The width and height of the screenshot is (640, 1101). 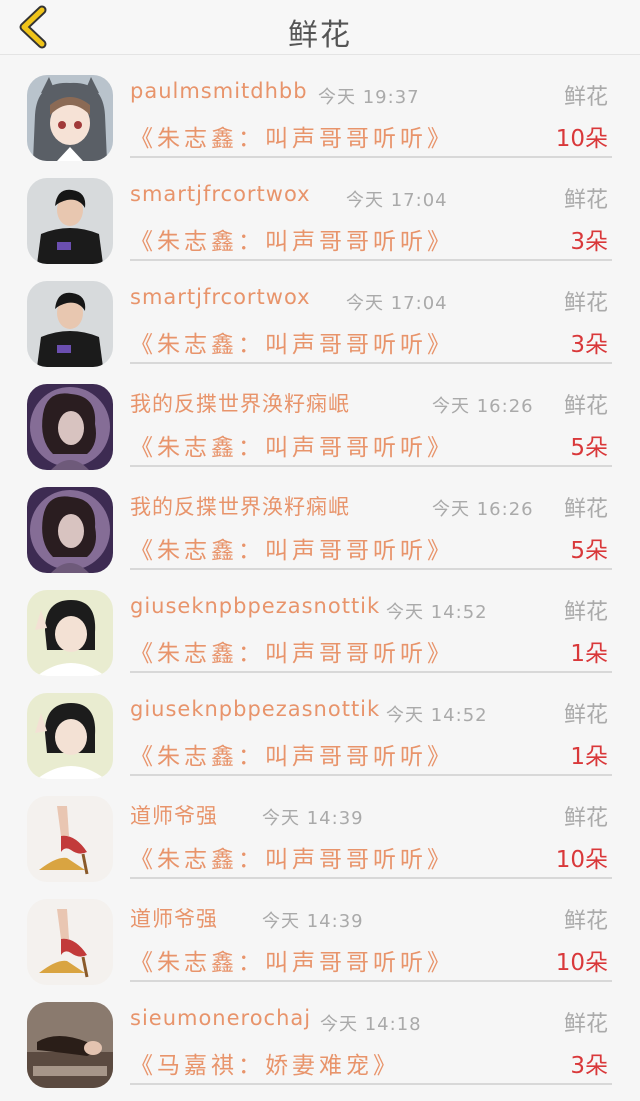 I want to click on list-item: sieumonerochaj 今天 14:18 鲜花 《马嘉祺：娇妻难宠》 3朵, so click(x=320, y=1035).